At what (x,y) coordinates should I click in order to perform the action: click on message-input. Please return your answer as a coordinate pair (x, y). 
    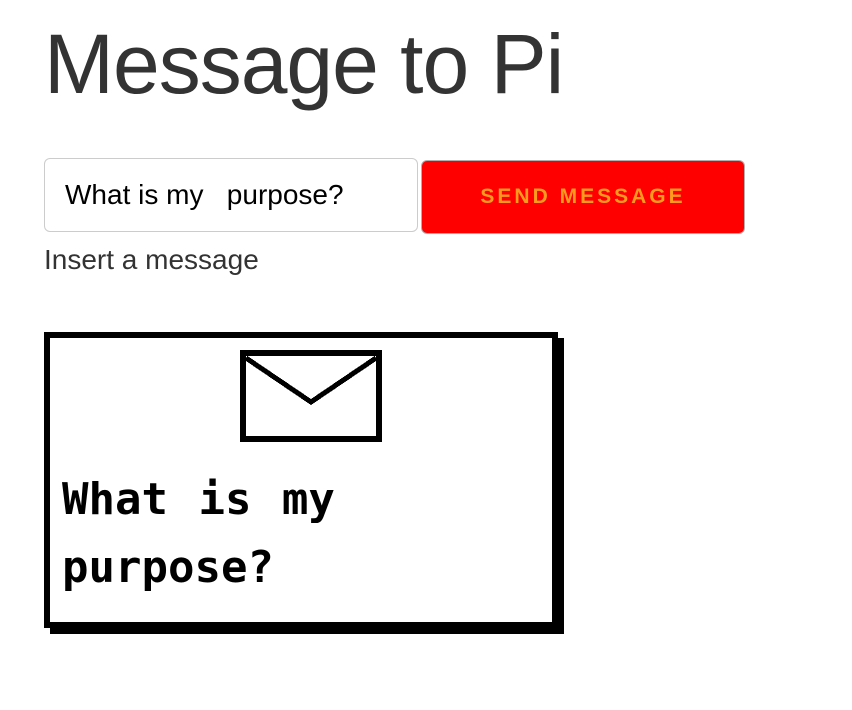
    Looking at the image, I should click on (231, 195).